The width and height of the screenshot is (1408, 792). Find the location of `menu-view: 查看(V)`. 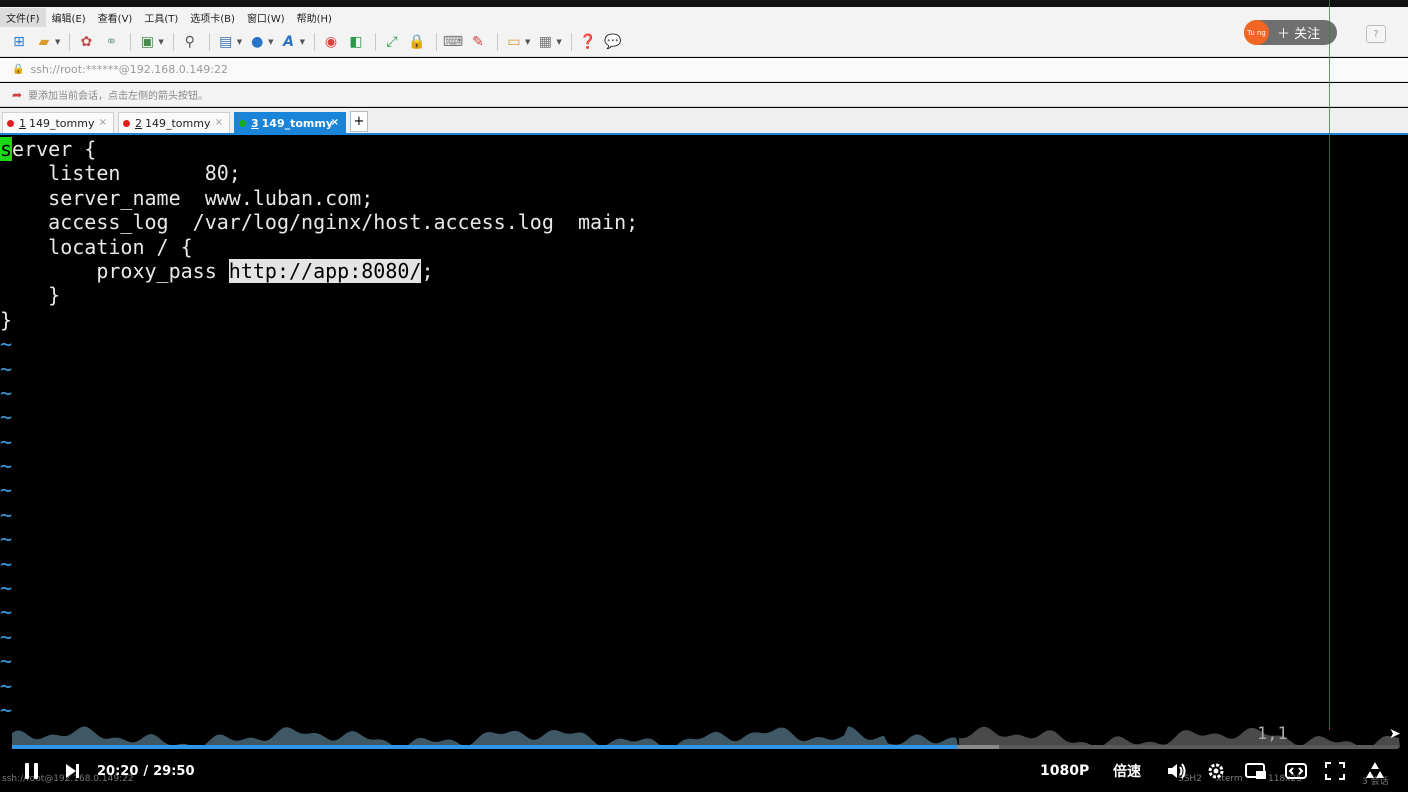

menu-view: 查看(V) is located at coordinates (115, 17).